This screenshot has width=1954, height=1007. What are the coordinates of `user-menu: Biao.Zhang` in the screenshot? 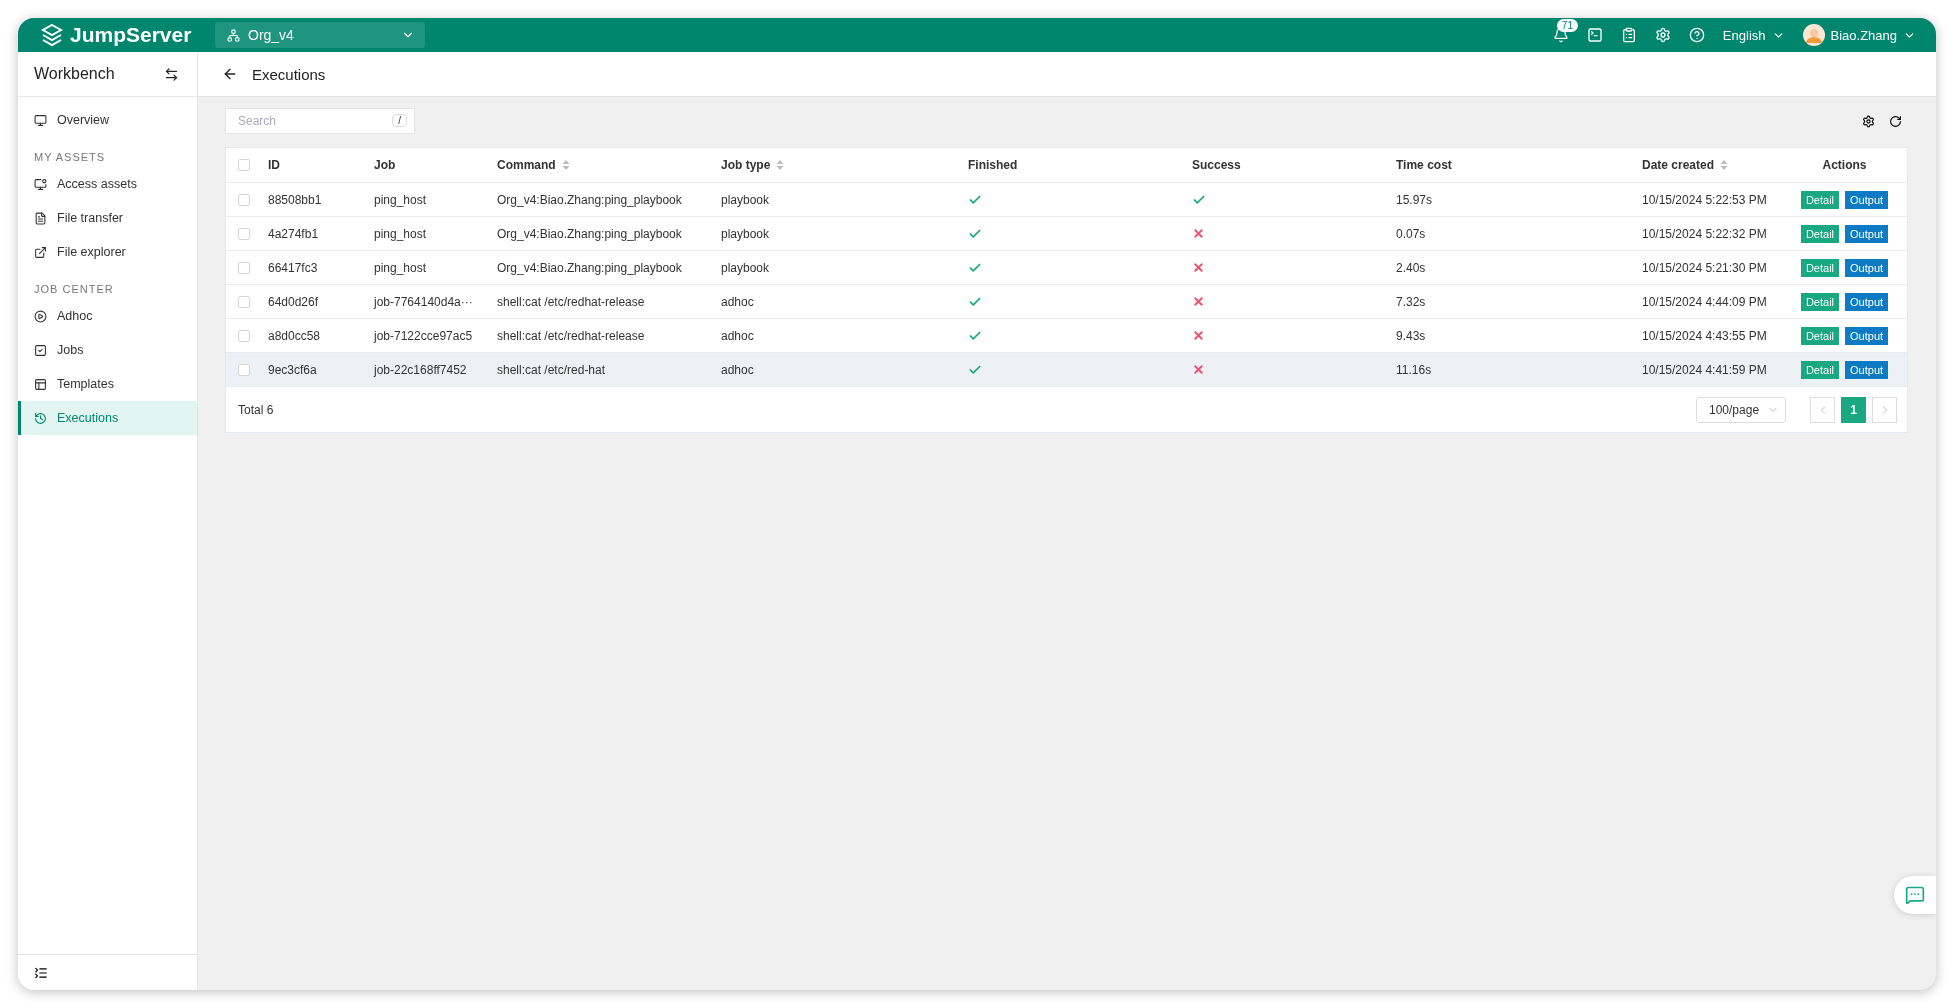 It's located at (1873, 35).